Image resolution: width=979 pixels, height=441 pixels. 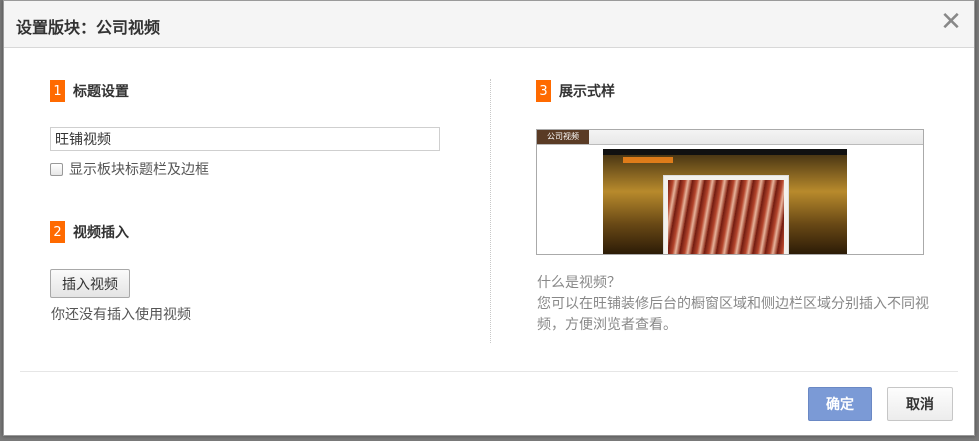 What do you see at coordinates (128, 27) in the screenshot?
I see `dialog-title-module: 公司视频` at bounding box center [128, 27].